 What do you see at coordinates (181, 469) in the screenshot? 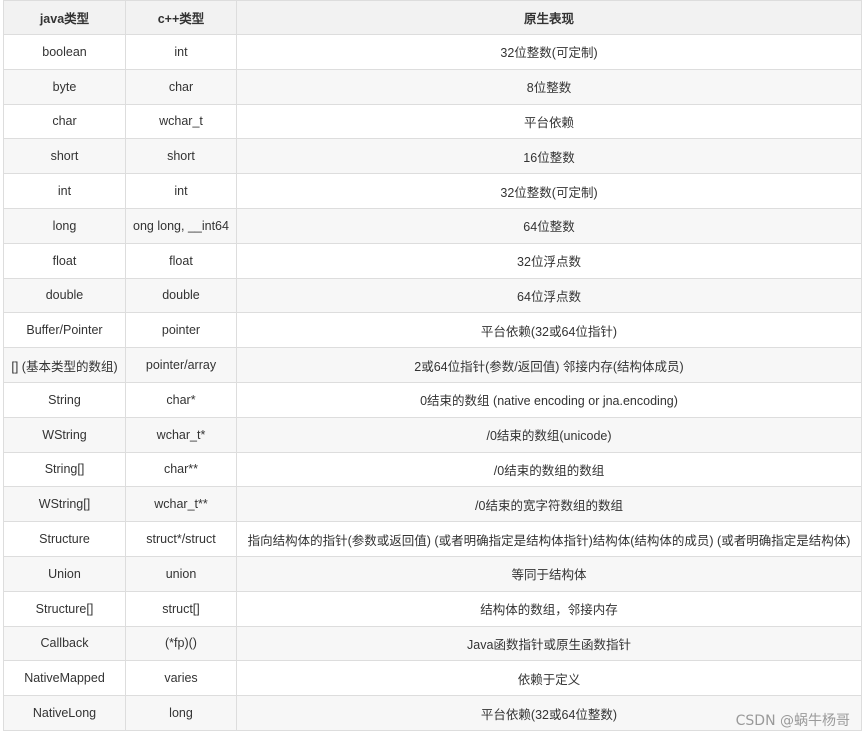
I see `cell-cpp-type: char**` at bounding box center [181, 469].